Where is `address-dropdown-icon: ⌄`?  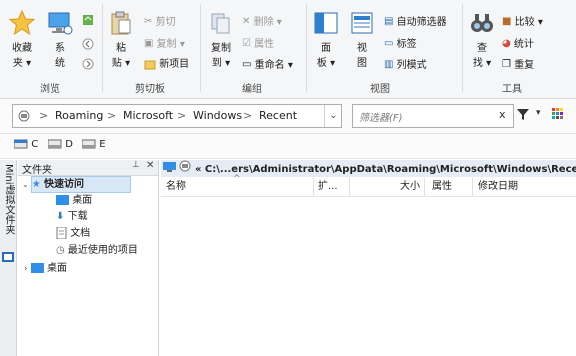
address-dropdown-icon: ⌄ is located at coordinates (333, 116).